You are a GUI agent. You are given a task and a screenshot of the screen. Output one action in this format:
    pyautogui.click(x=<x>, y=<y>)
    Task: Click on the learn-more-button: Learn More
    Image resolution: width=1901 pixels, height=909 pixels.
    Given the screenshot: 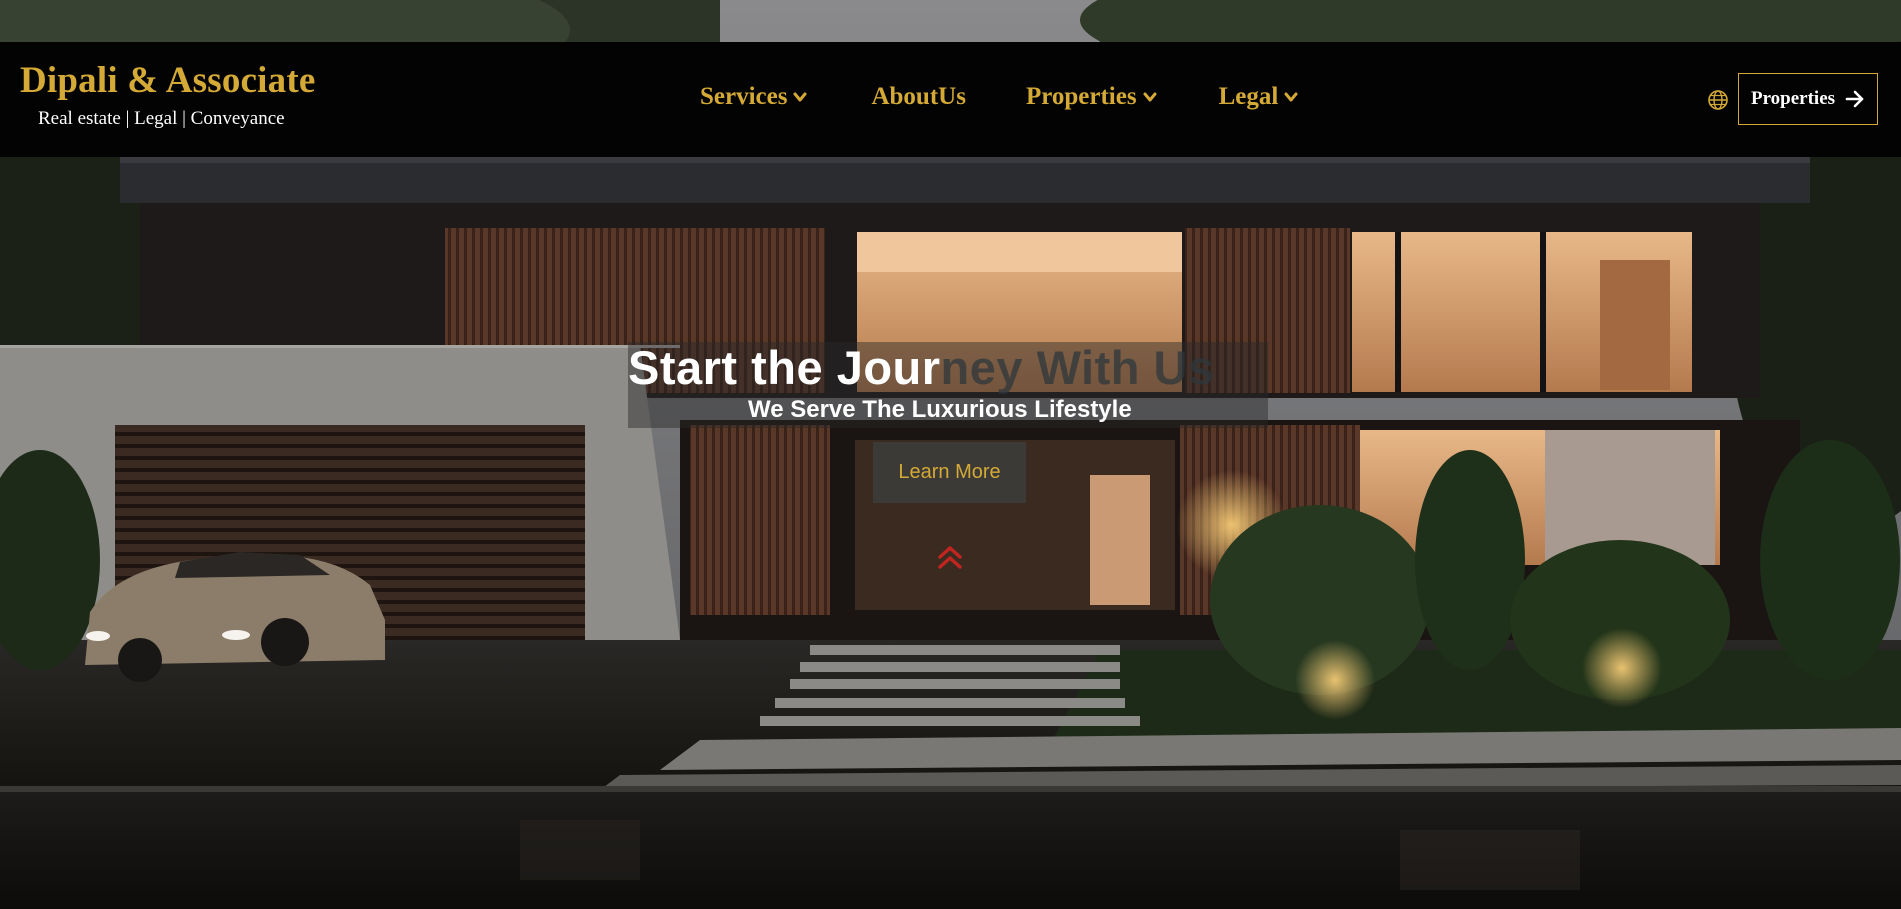 What is the action you would take?
    pyautogui.click(x=949, y=472)
    